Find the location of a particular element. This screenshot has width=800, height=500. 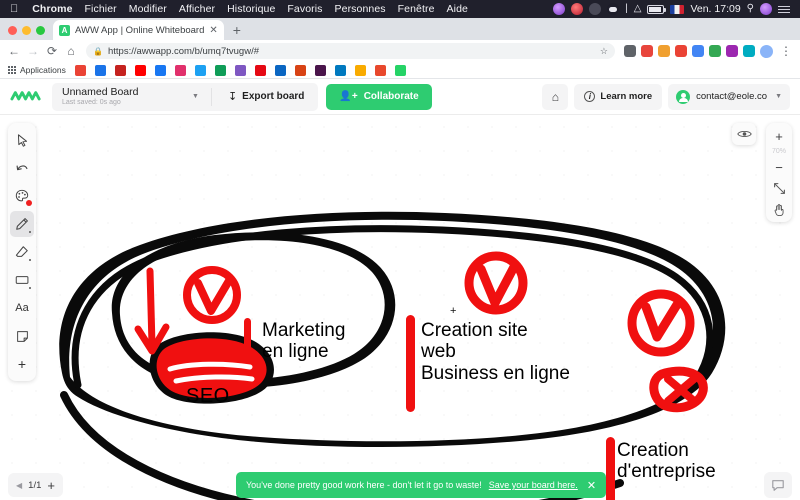

red-app-icon is located at coordinates (577, 9).